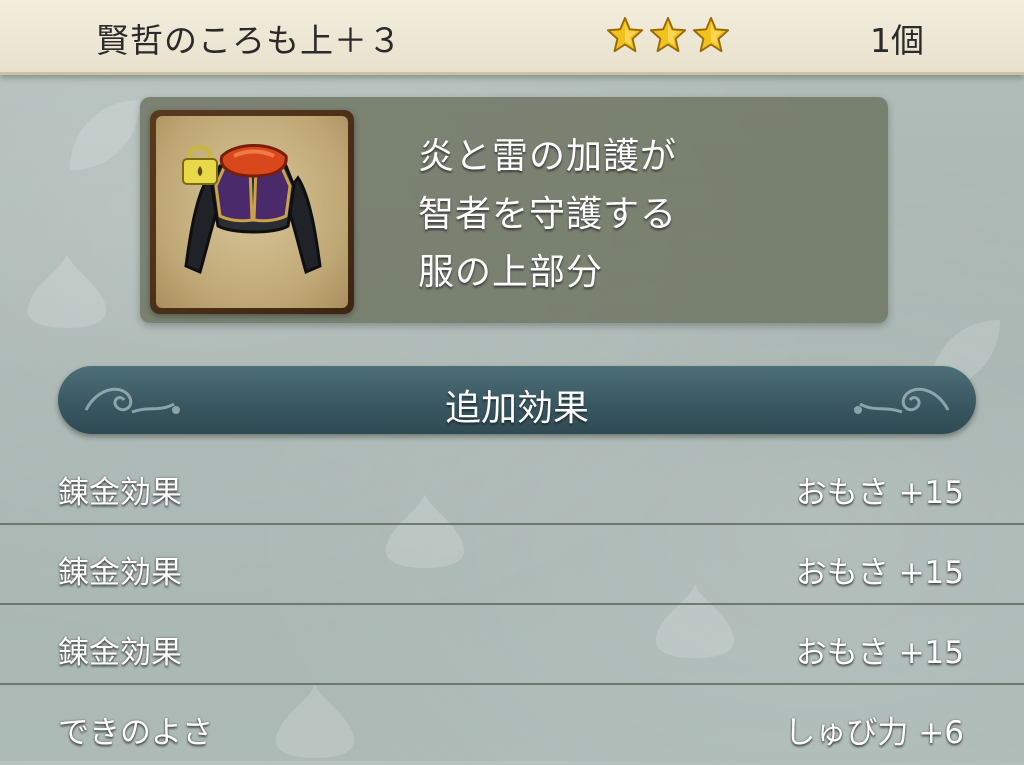  I want to click on effect-row: できのよさ しゅび力 +6, so click(512, 725).